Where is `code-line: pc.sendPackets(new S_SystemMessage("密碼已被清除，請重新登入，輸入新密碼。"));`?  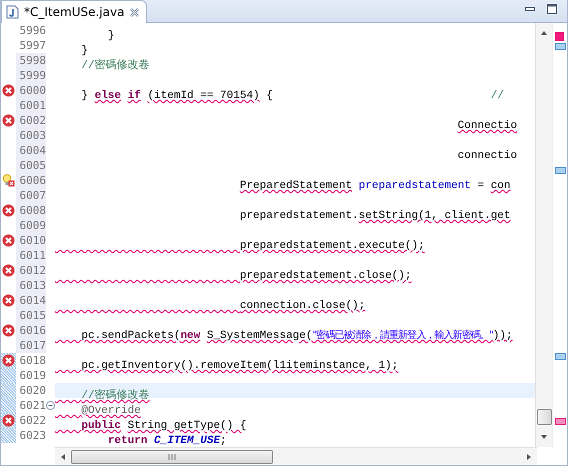
code-line: pc.sendPackets(new S_SystemMessage("密碼已被清除，請重新登入，輸入新密碼。")); is located at coordinates (296, 336).